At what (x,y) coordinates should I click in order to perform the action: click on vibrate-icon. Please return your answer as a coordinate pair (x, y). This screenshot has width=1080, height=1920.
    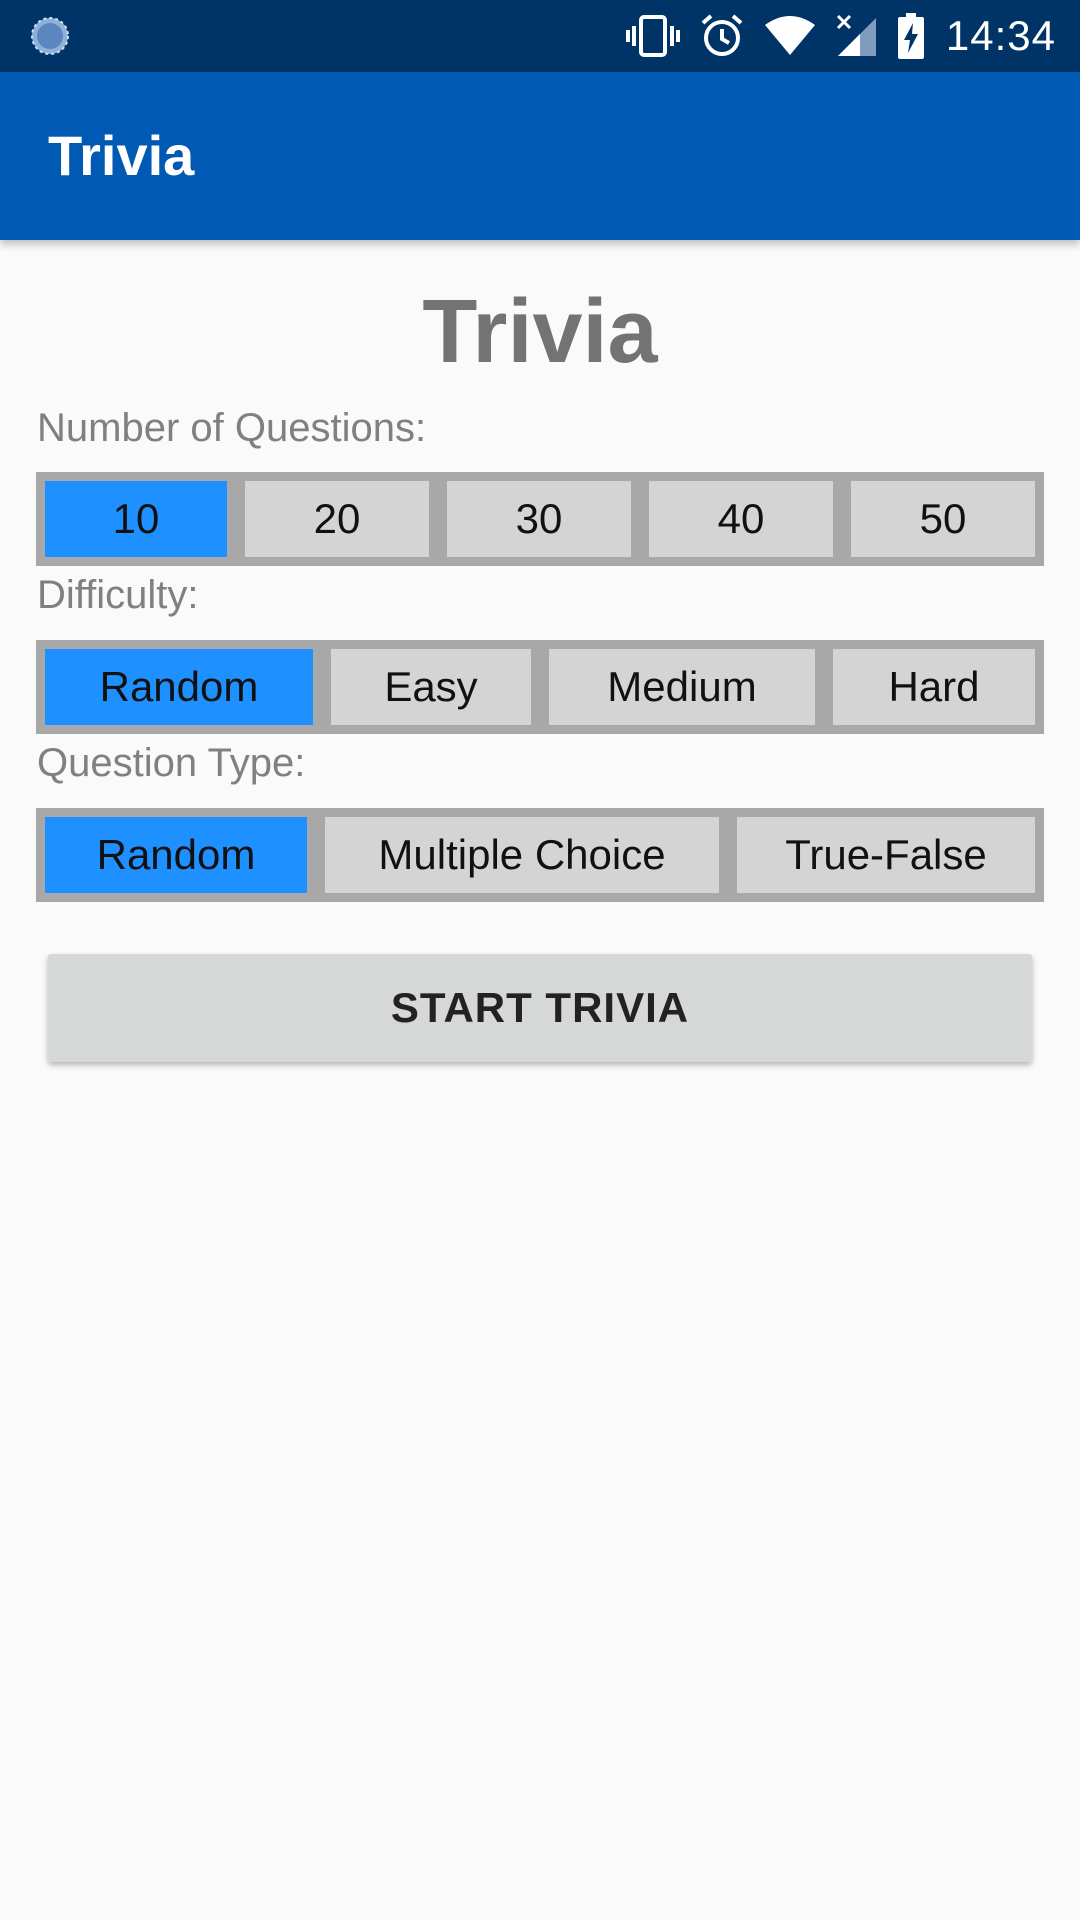
    Looking at the image, I should click on (652, 36).